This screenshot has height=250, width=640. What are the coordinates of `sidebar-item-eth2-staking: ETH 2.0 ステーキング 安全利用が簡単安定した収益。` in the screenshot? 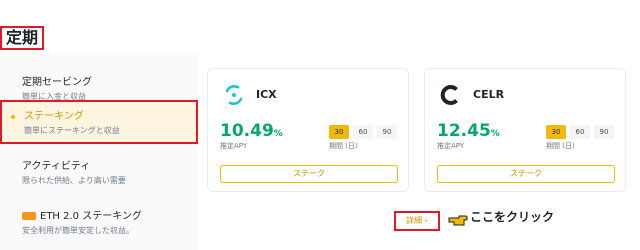 It's located at (99, 223).